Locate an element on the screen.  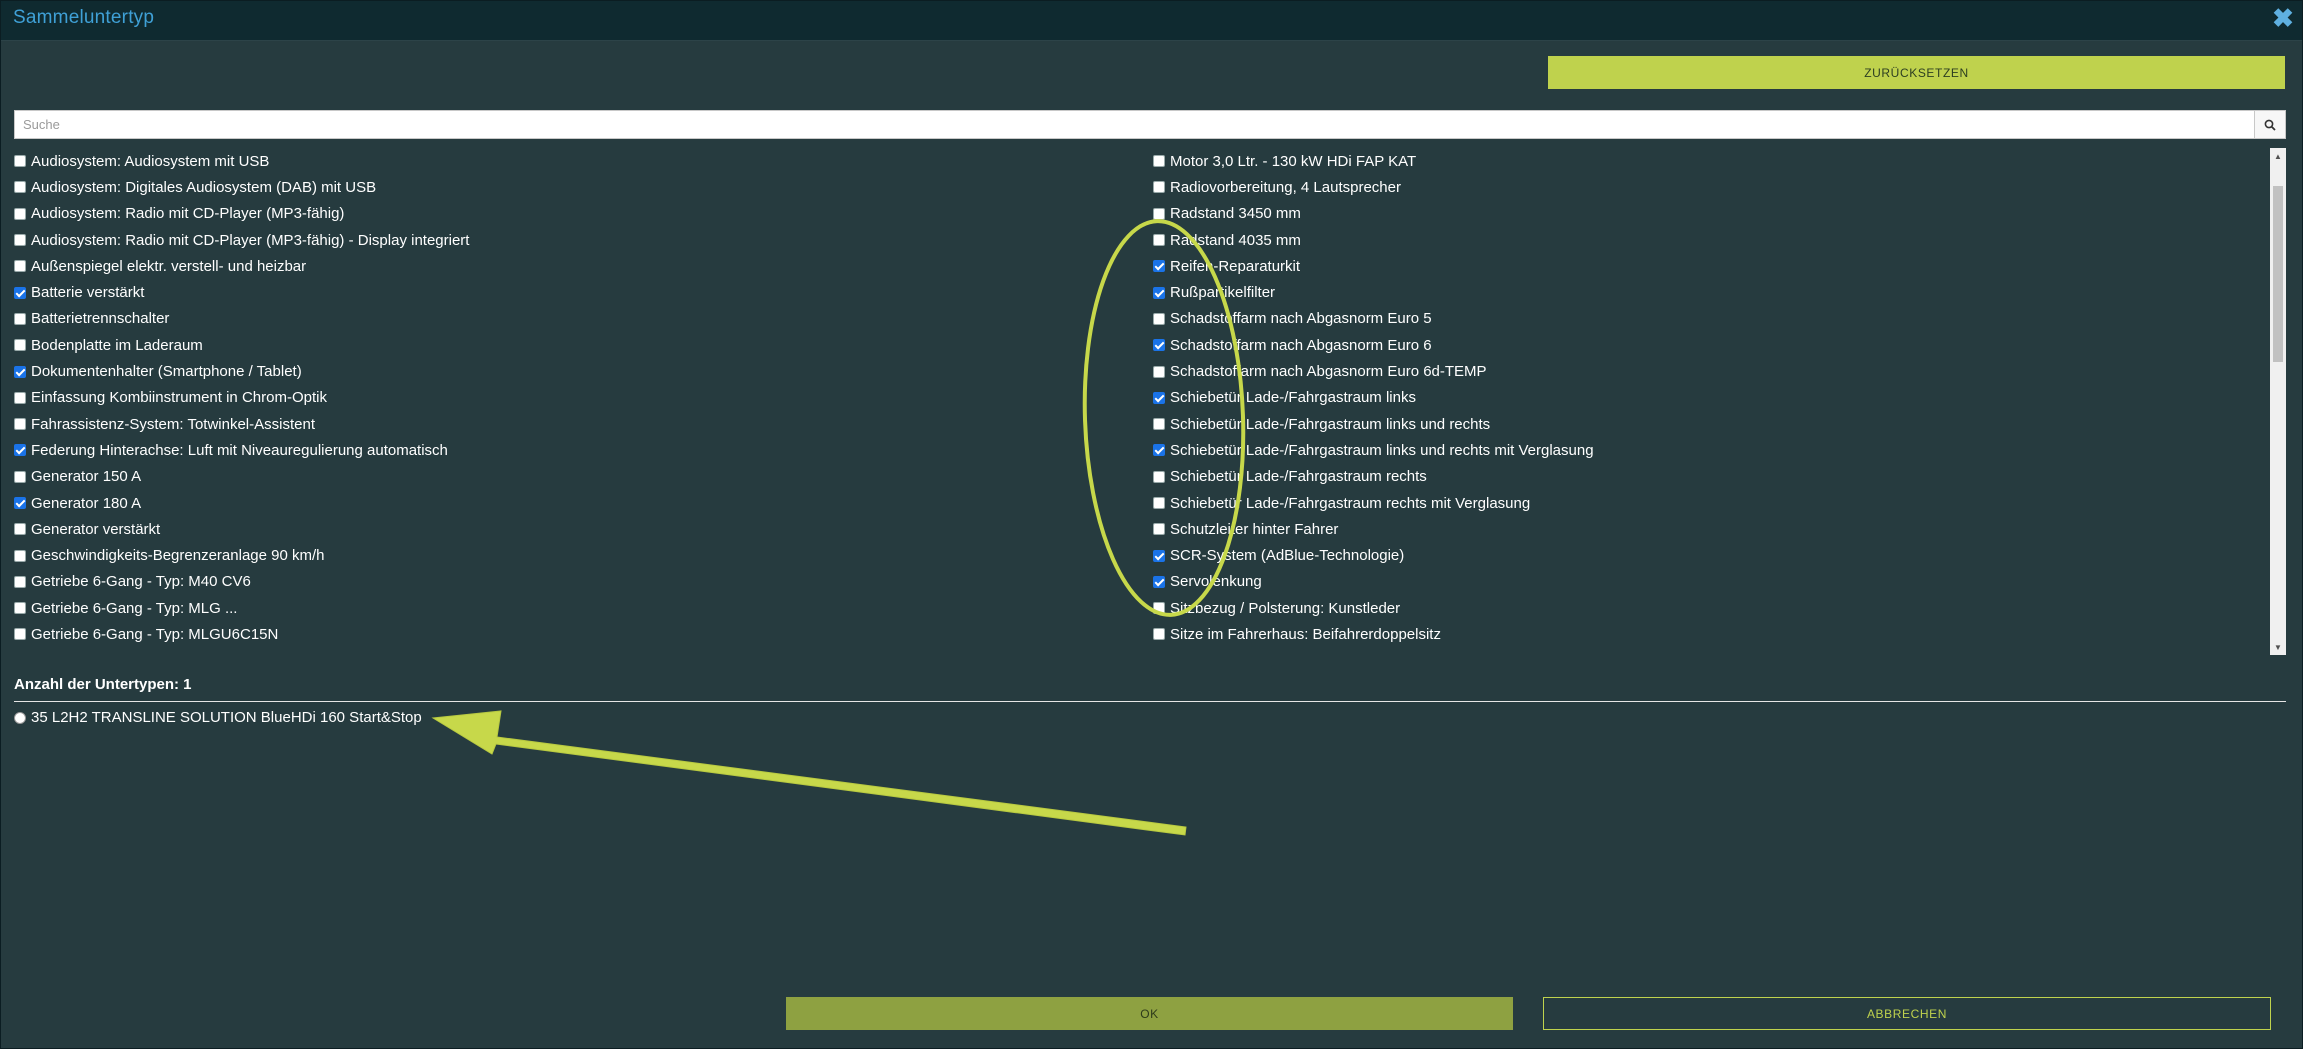
right-option-item: Schiebetür Lade-/Fahrgastraum links is located at coordinates (1373, 398).